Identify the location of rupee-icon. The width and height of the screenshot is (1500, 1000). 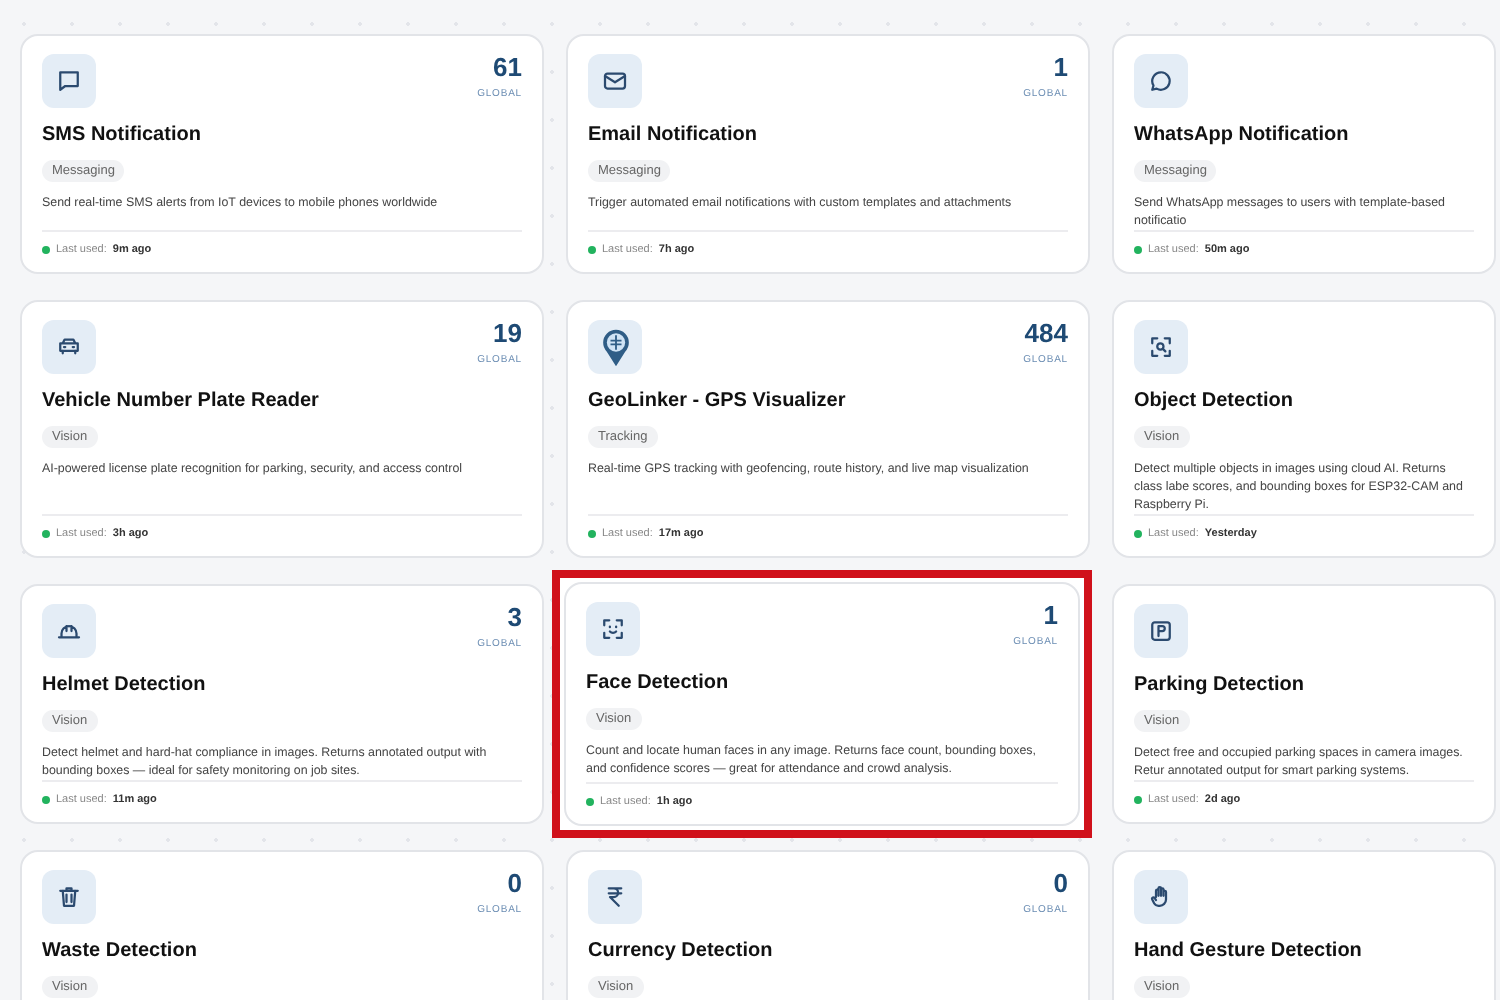
(615, 897).